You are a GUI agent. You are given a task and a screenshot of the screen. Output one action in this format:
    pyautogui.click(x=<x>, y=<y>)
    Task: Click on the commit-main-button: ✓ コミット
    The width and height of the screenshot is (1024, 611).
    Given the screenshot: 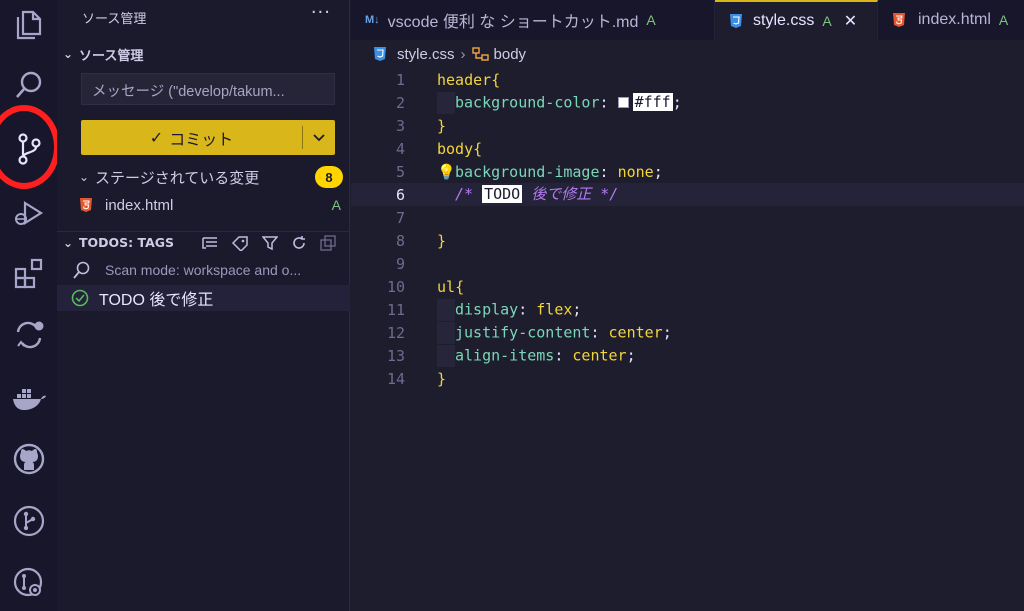 What is the action you would take?
    pyautogui.click(x=191, y=137)
    